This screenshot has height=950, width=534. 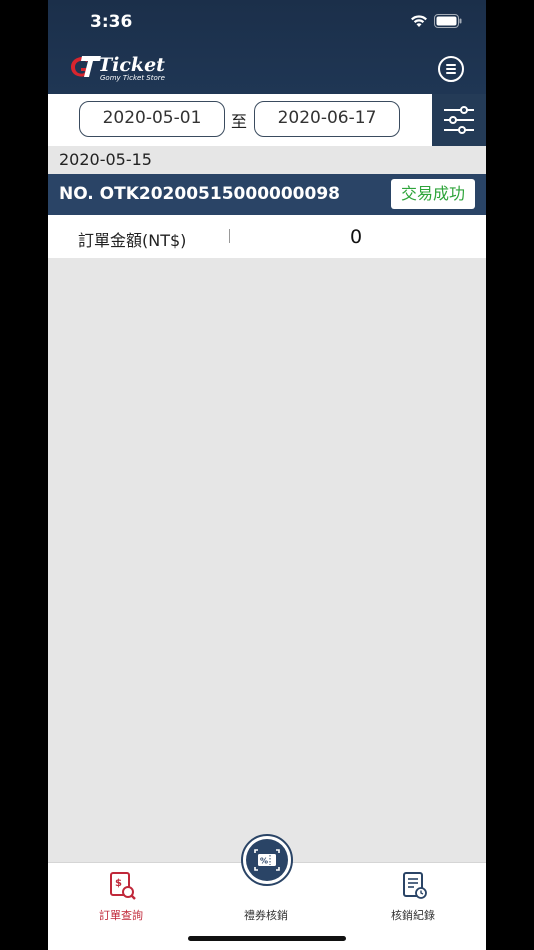 I want to click on order-group-date: 2020-05-15, so click(x=105, y=159).